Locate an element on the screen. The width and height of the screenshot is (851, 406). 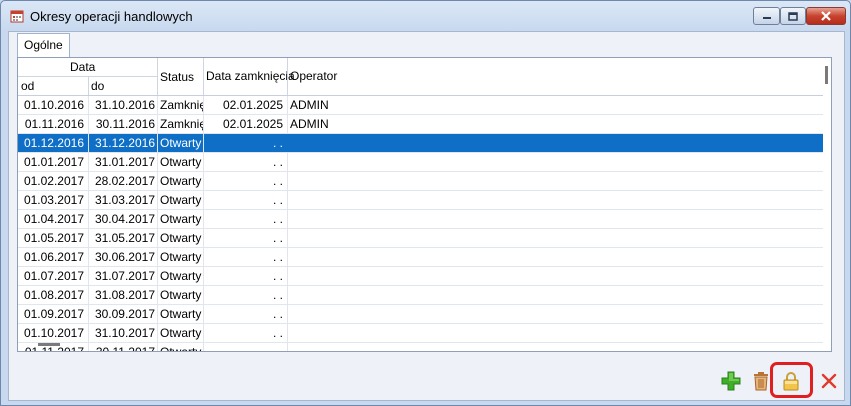
minimize-button is located at coordinates (766, 16).